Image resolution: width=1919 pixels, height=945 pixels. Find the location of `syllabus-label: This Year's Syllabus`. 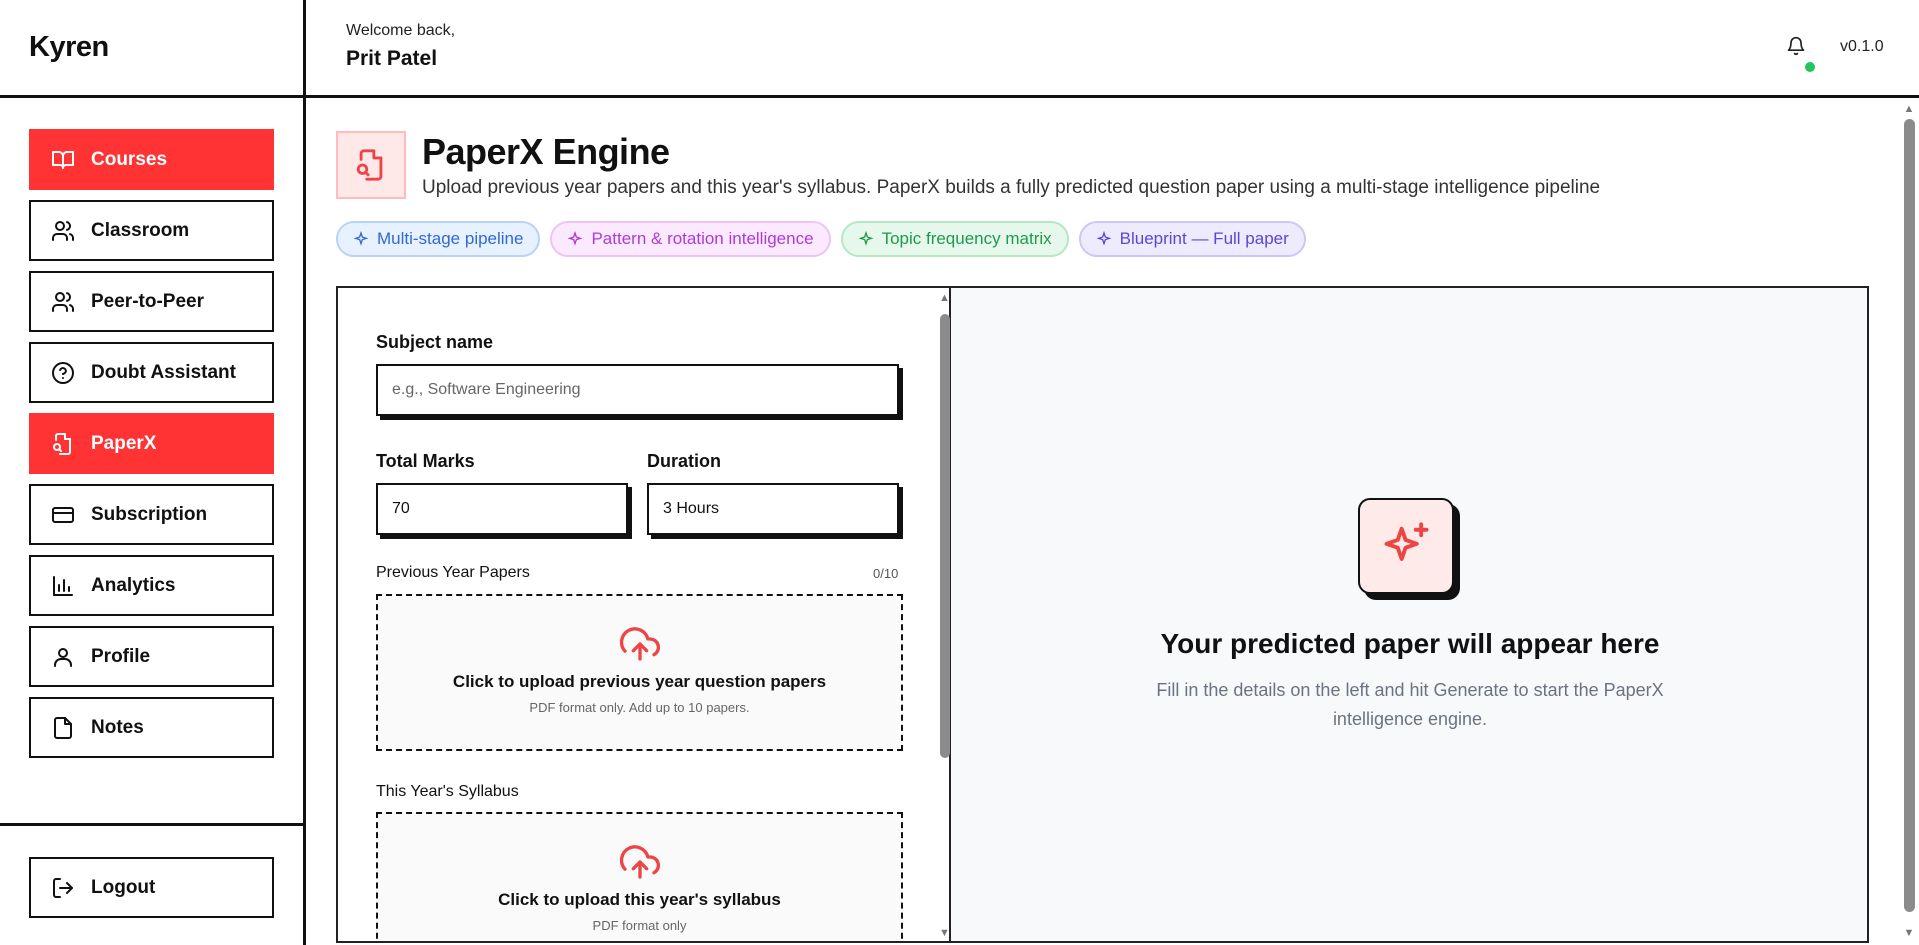

syllabus-label: This Year's Syllabus is located at coordinates (447, 791).